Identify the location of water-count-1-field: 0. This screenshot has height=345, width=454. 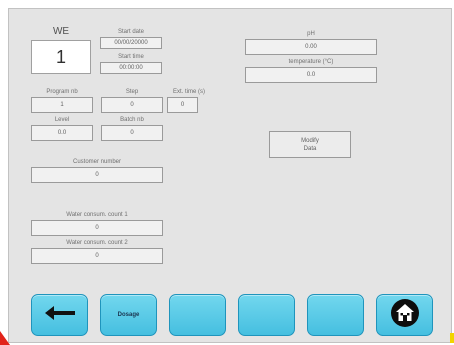
(97, 228).